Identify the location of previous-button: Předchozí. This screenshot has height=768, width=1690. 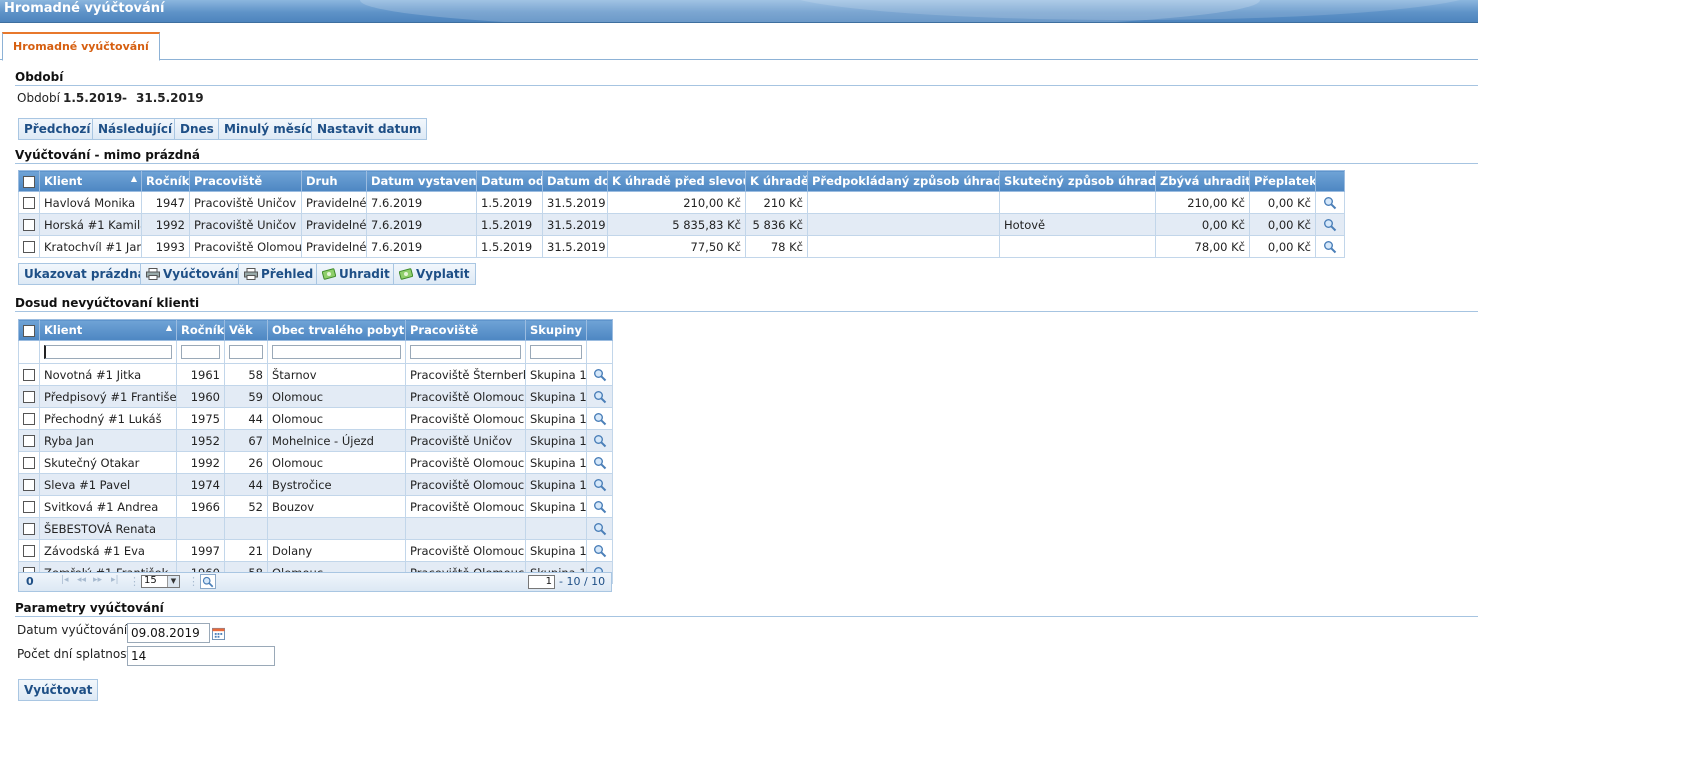
(57, 129).